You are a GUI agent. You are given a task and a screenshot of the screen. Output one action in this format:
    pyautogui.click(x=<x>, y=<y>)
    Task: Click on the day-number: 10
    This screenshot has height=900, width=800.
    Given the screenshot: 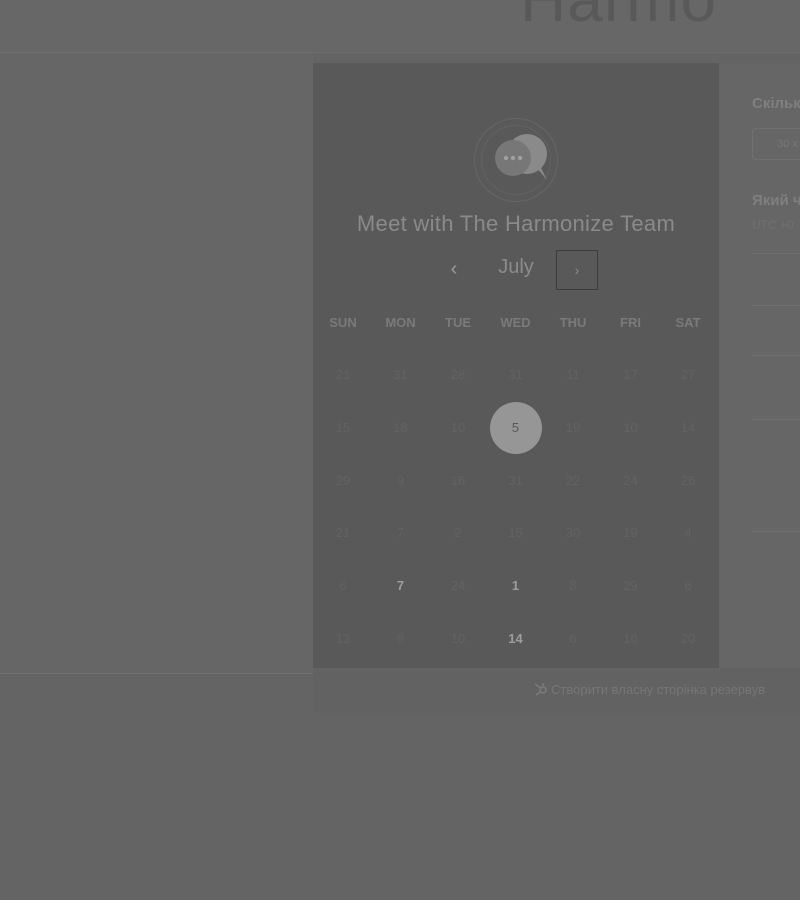 What is the action you would take?
    pyautogui.click(x=458, y=427)
    